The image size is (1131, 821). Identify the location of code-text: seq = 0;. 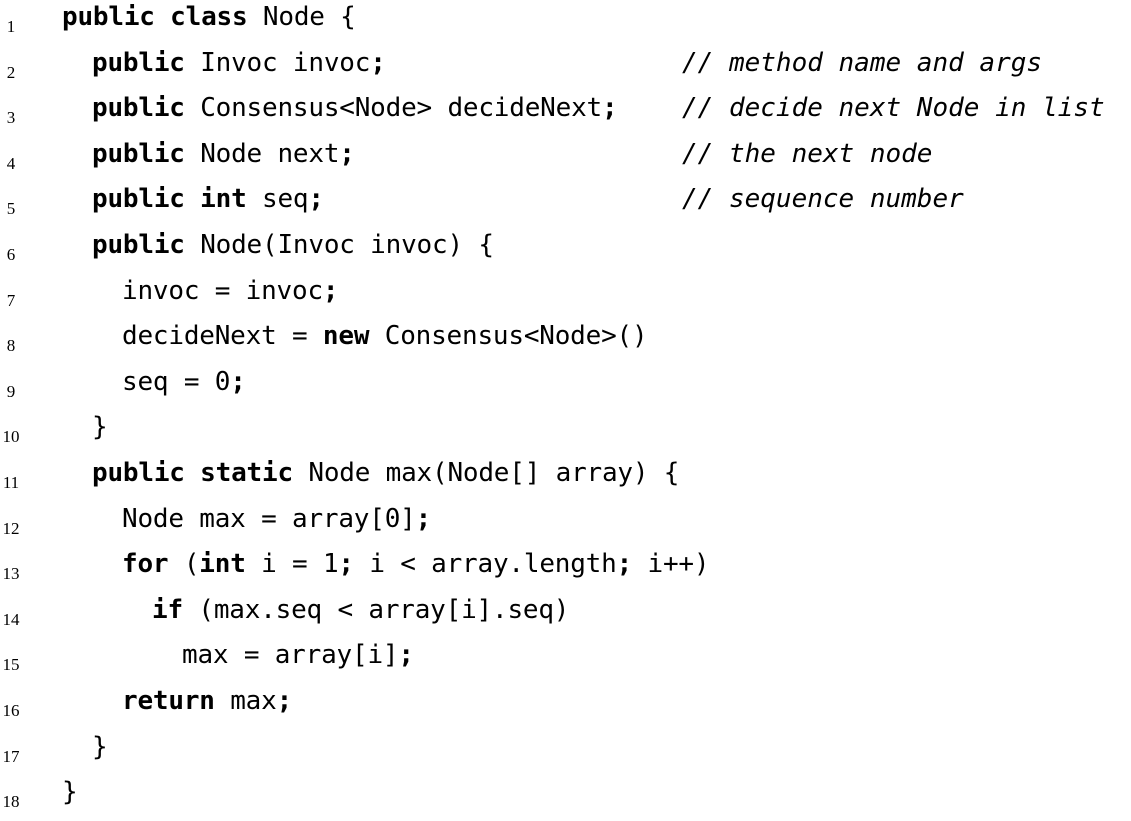
(184, 382).